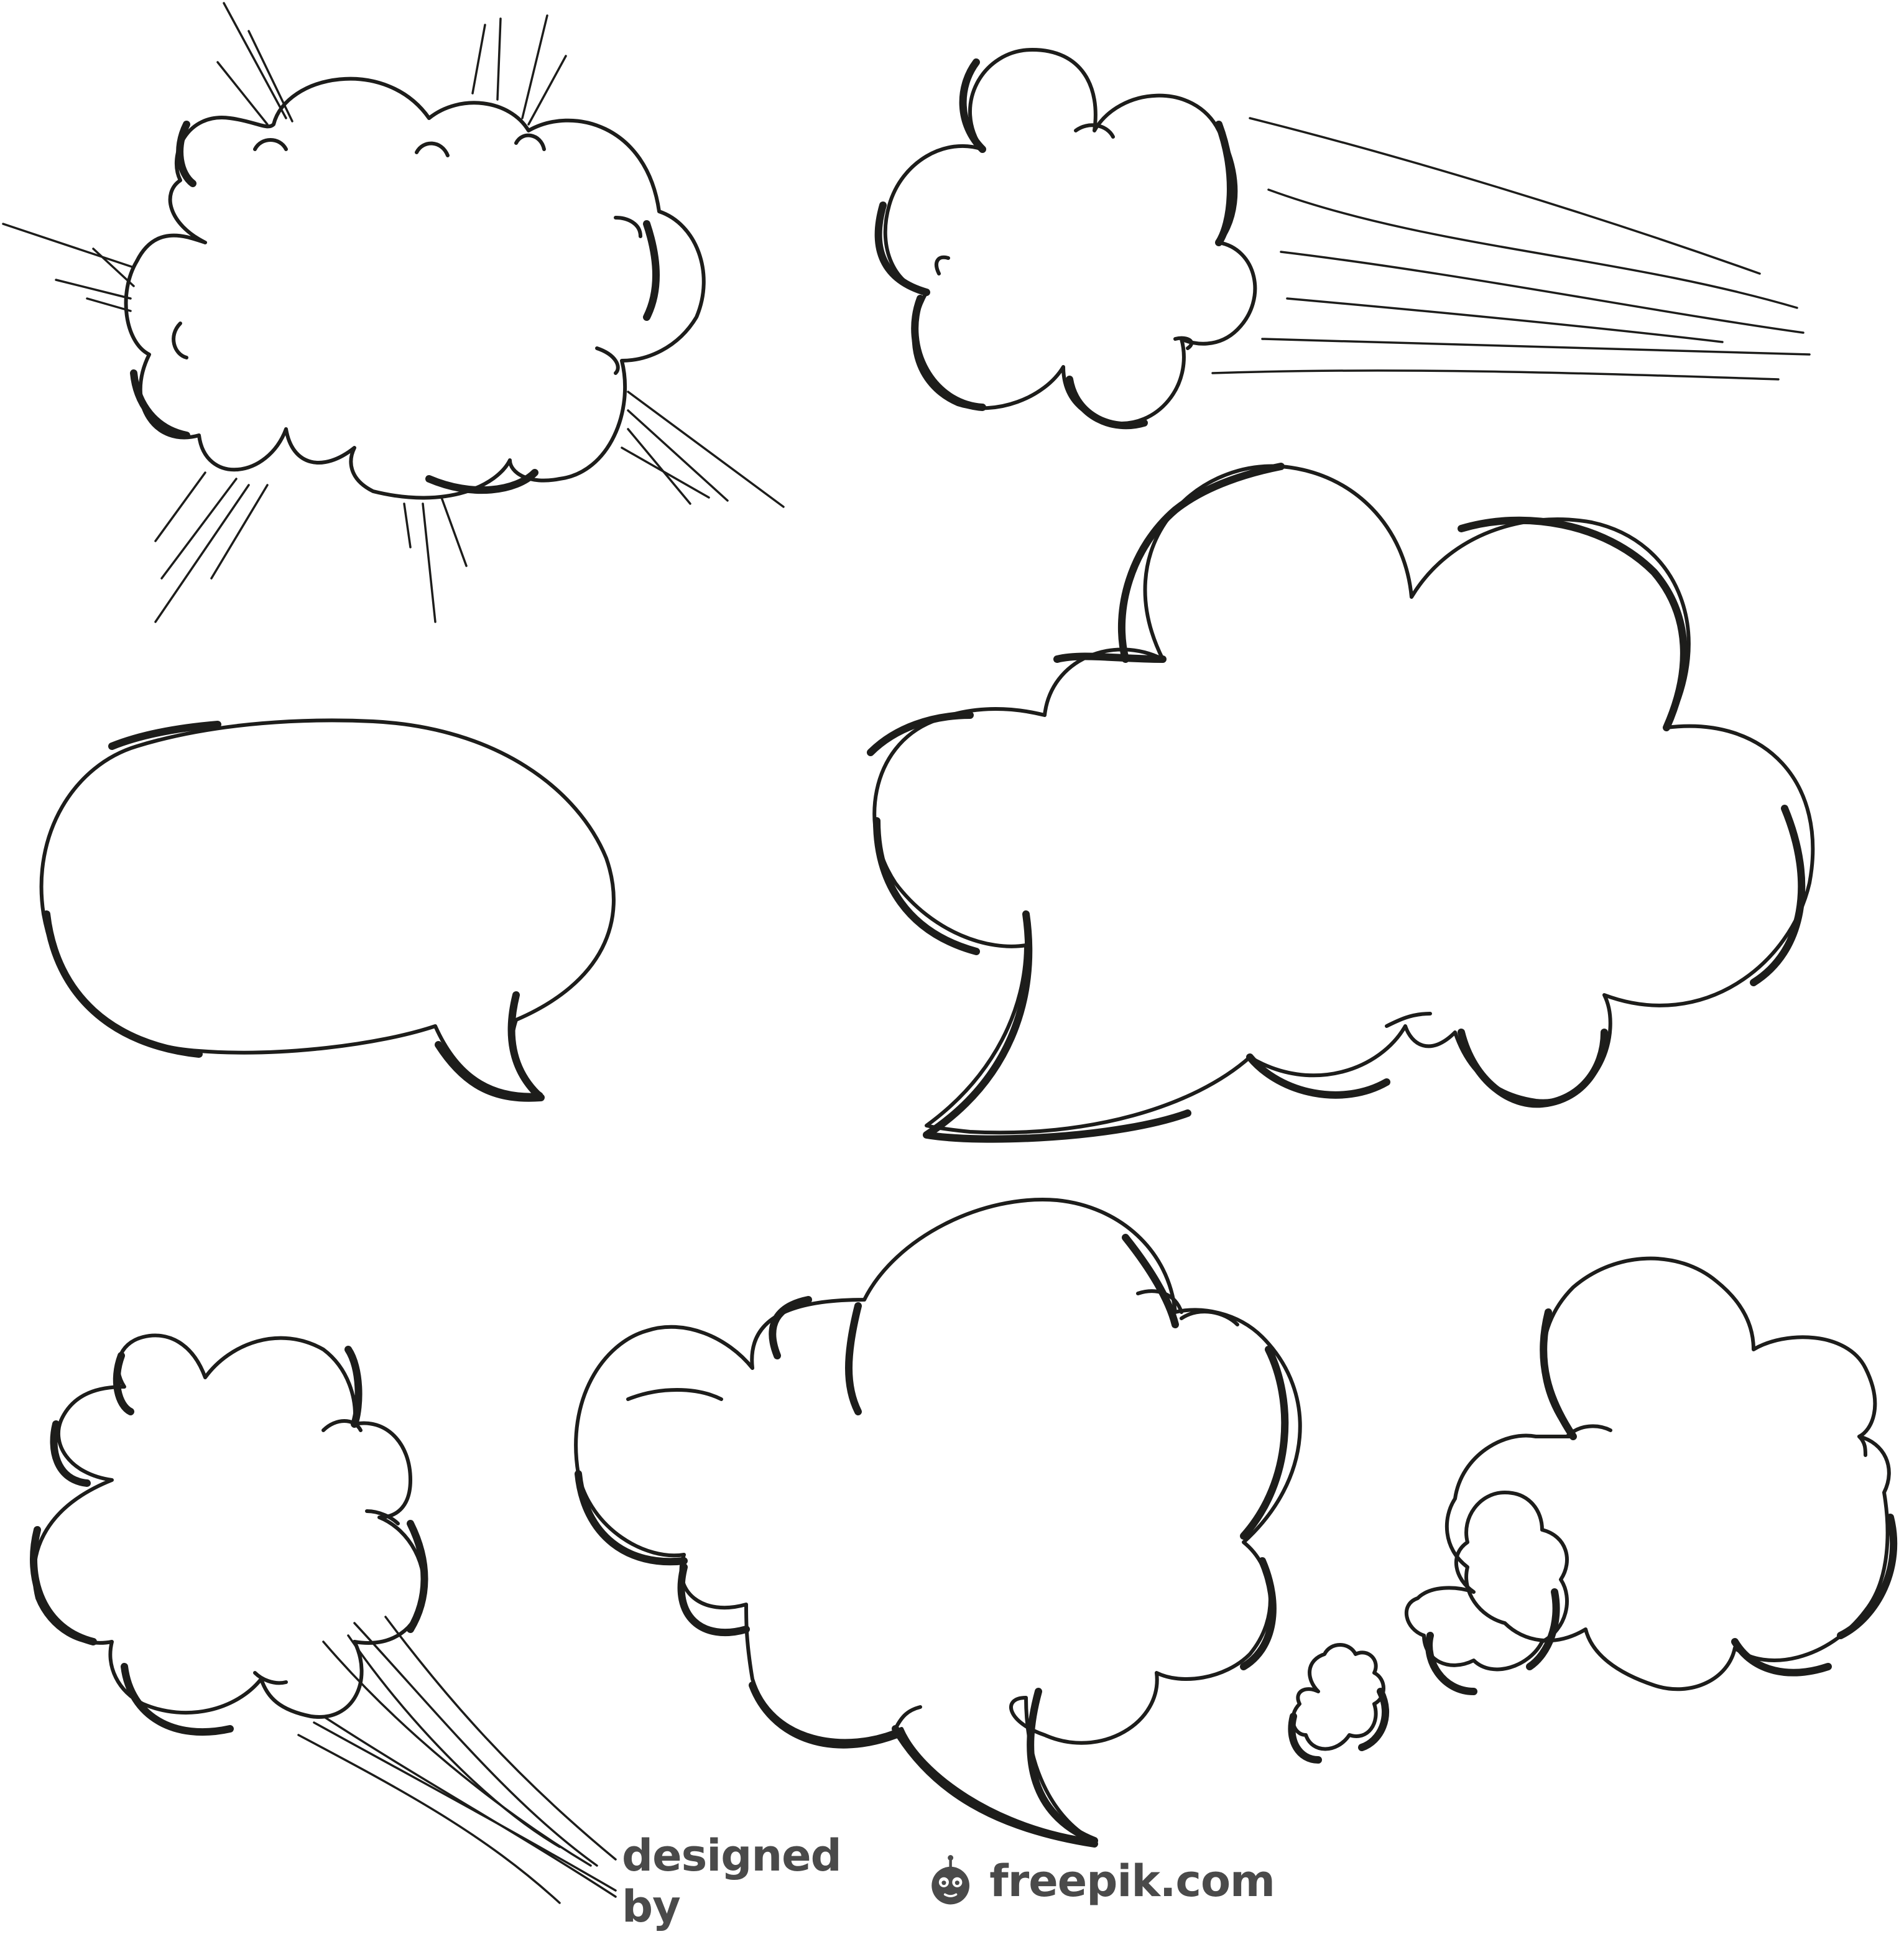  What do you see at coordinates (938, 1523) in the screenshot?
I see `middle-cloud-speech-bubble` at bounding box center [938, 1523].